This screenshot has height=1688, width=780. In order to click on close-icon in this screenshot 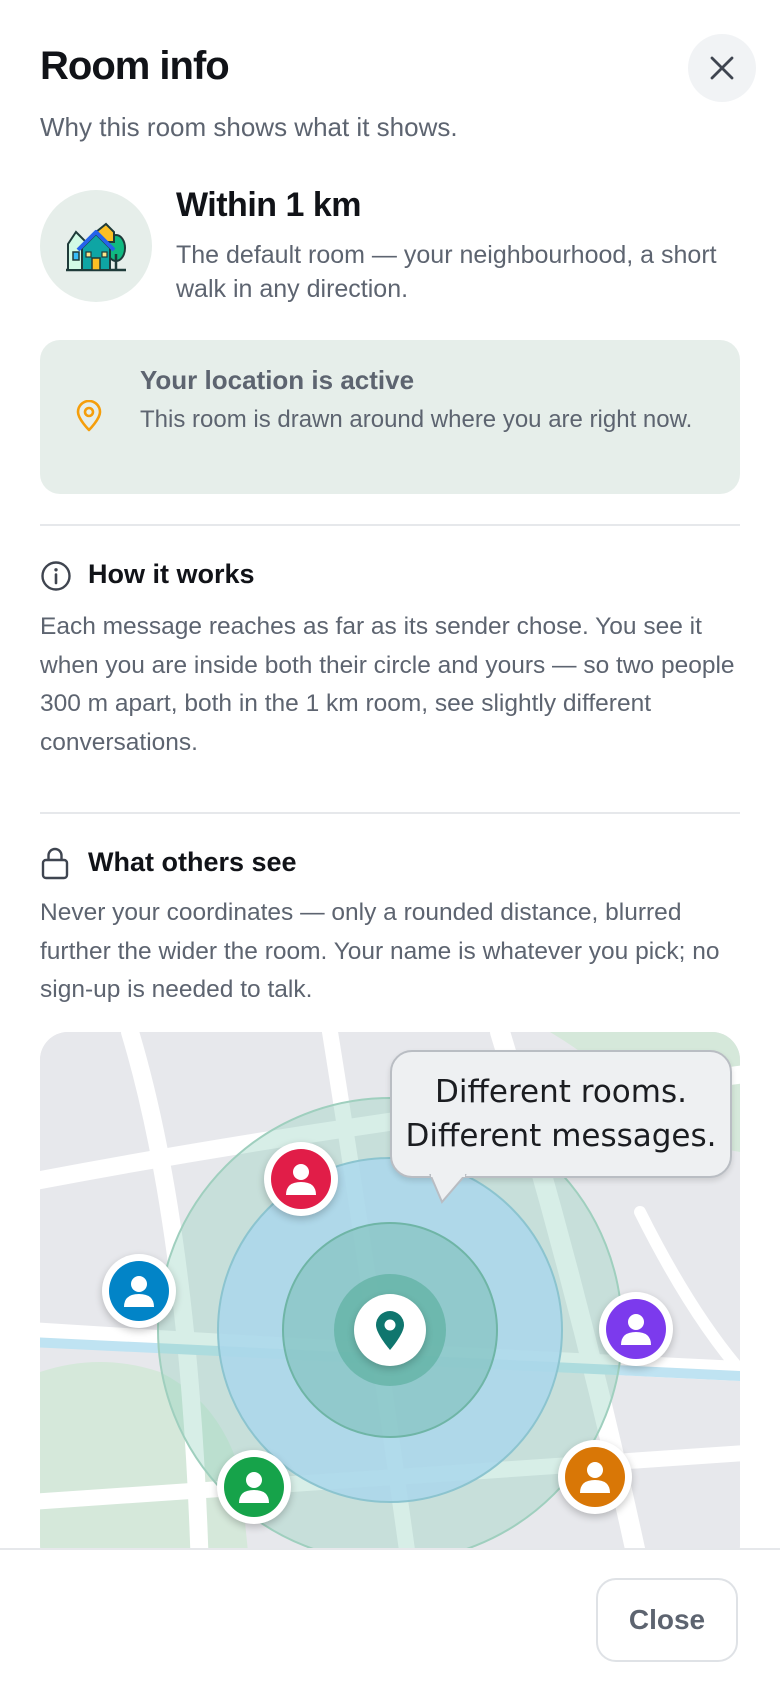, I will do `click(722, 68)`.